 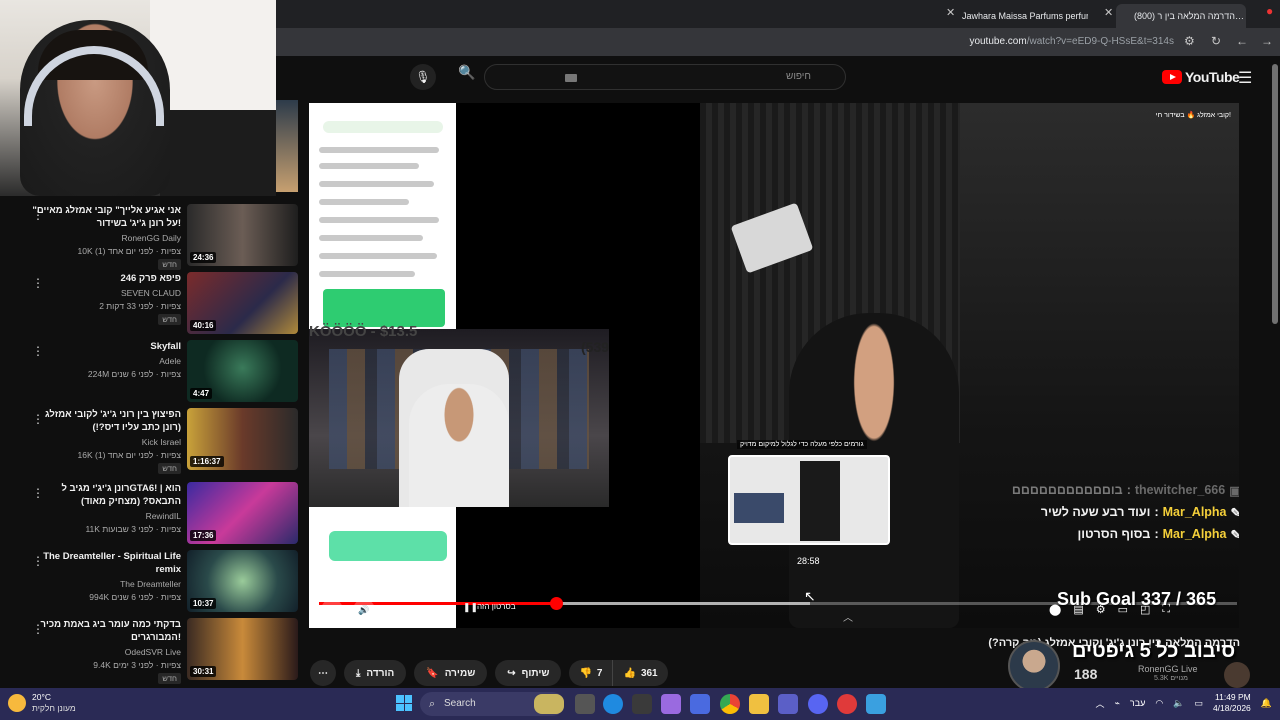 What do you see at coordinates (364, 610) in the screenshot?
I see `volume-icon: 🔊` at bounding box center [364, 610].